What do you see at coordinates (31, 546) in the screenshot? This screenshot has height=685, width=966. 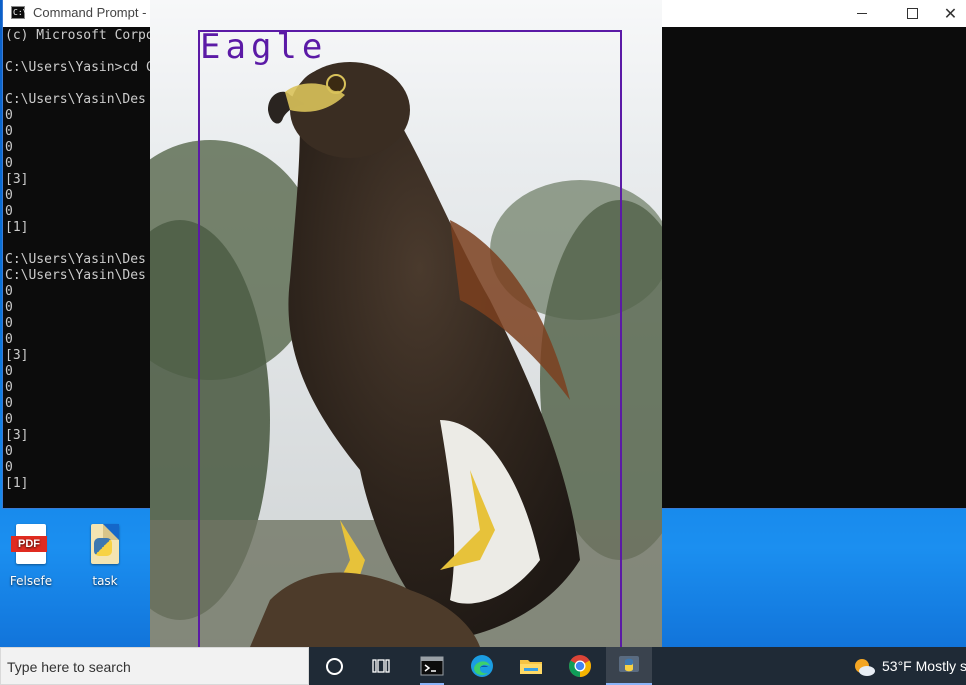 I see `pdf-file-icon: PDF` at bounding box center [31, 546].